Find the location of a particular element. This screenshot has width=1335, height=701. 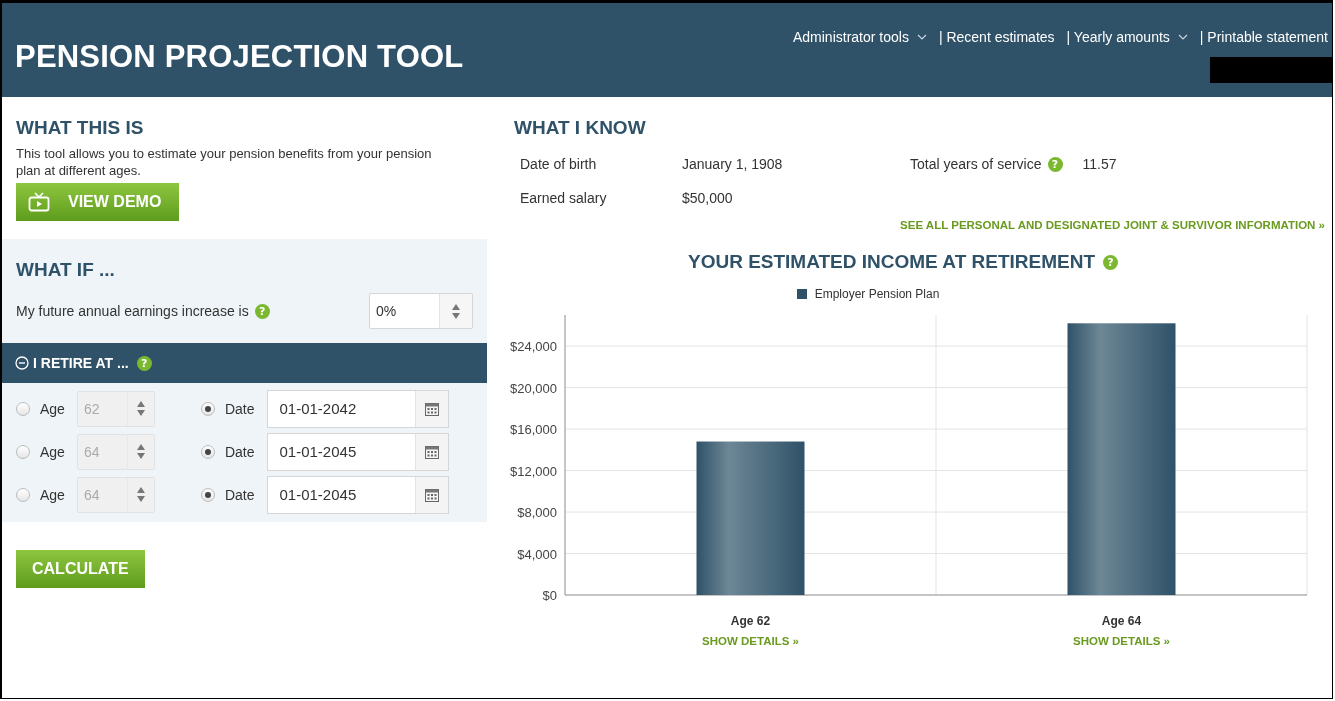

nav-link: | Recent estimates is located at coordinates (996, 37).